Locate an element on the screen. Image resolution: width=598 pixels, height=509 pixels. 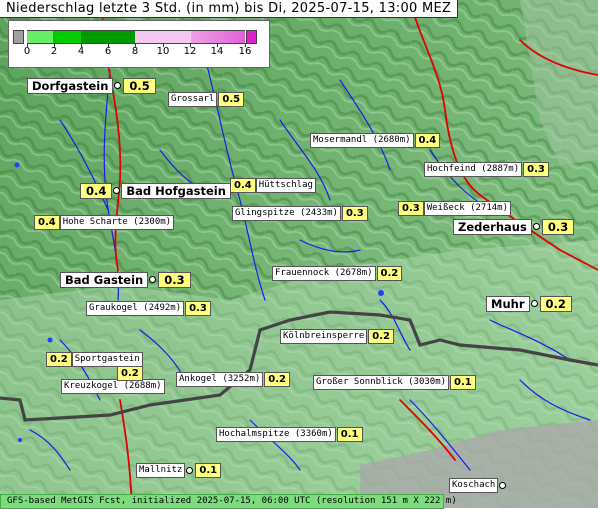
place-mallnitz: Mallnitz 0.1 is located at coordinates (179, 470).